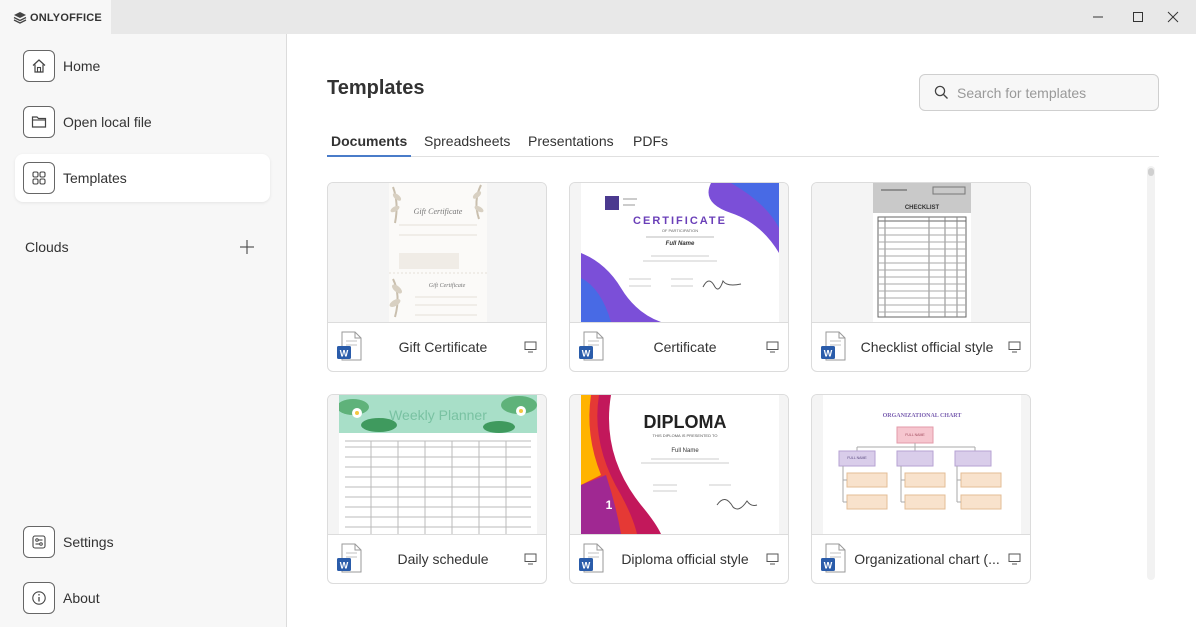 This screenshot has height=627, width=1196. I want to click on title-bar: ONLYOFFICE, so click(598, 17).